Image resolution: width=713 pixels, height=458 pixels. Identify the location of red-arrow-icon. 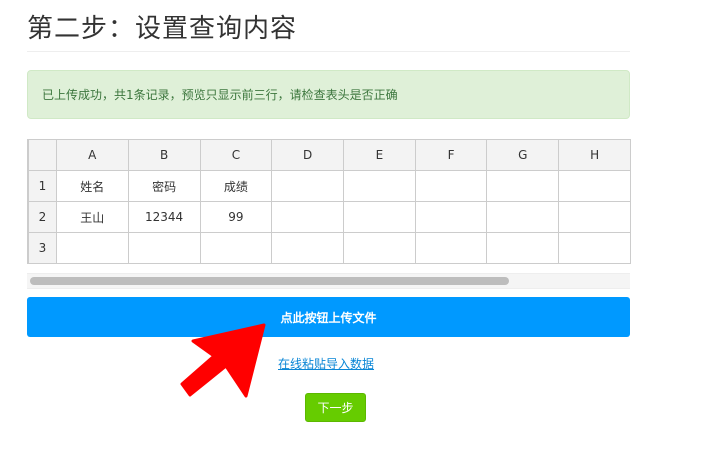
(223, 360).